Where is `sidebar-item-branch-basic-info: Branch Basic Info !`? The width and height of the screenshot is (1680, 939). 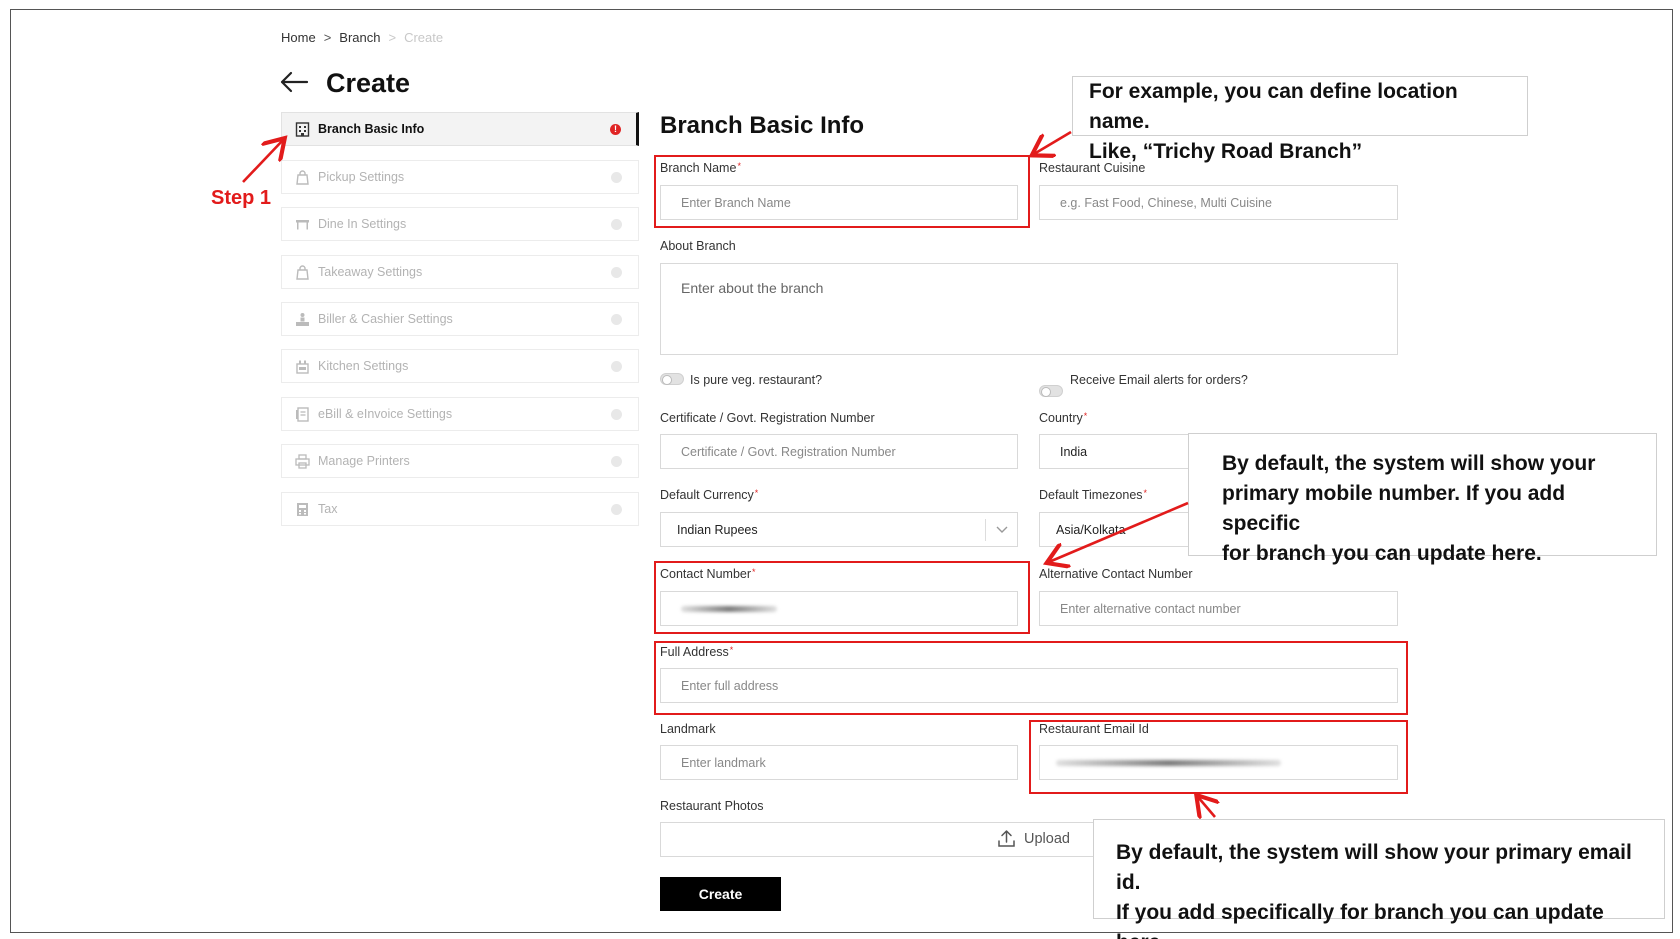
sidebar-item-branch-basic-info: Branch Basic Info ! is located at coordinates (460, 129).